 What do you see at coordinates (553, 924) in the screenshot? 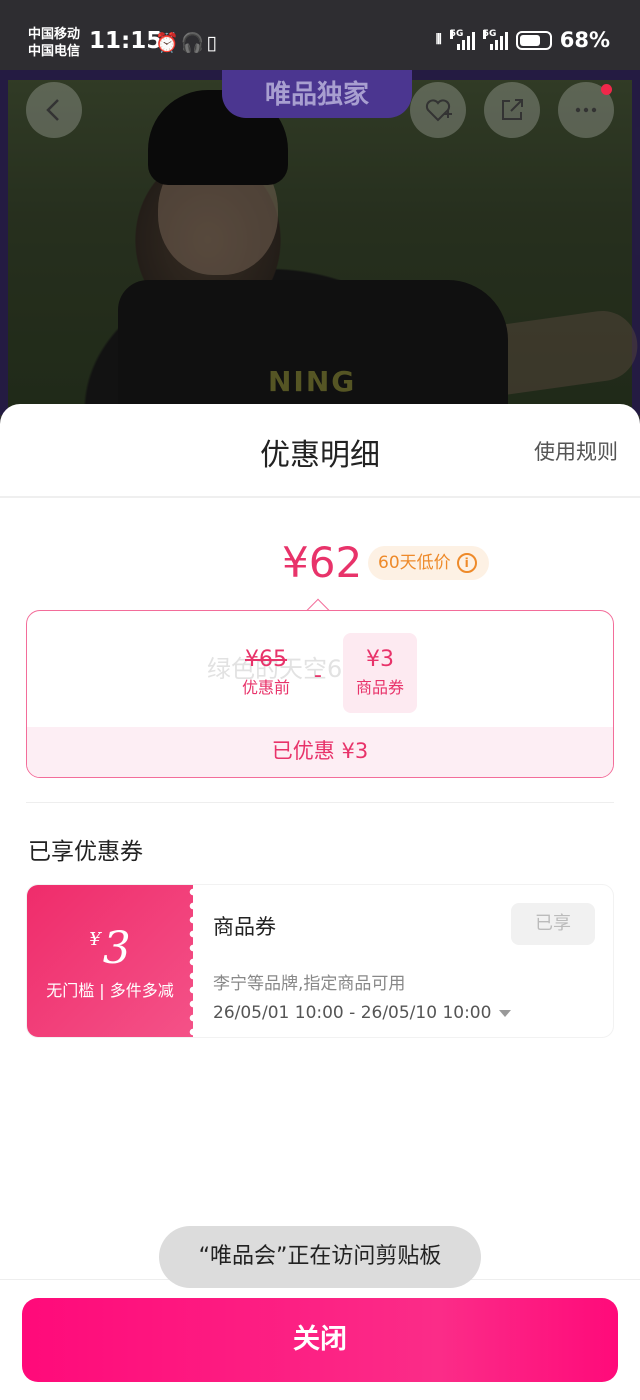
I see `coupon-status-badge: 已享` at bounding box center [553, 924].